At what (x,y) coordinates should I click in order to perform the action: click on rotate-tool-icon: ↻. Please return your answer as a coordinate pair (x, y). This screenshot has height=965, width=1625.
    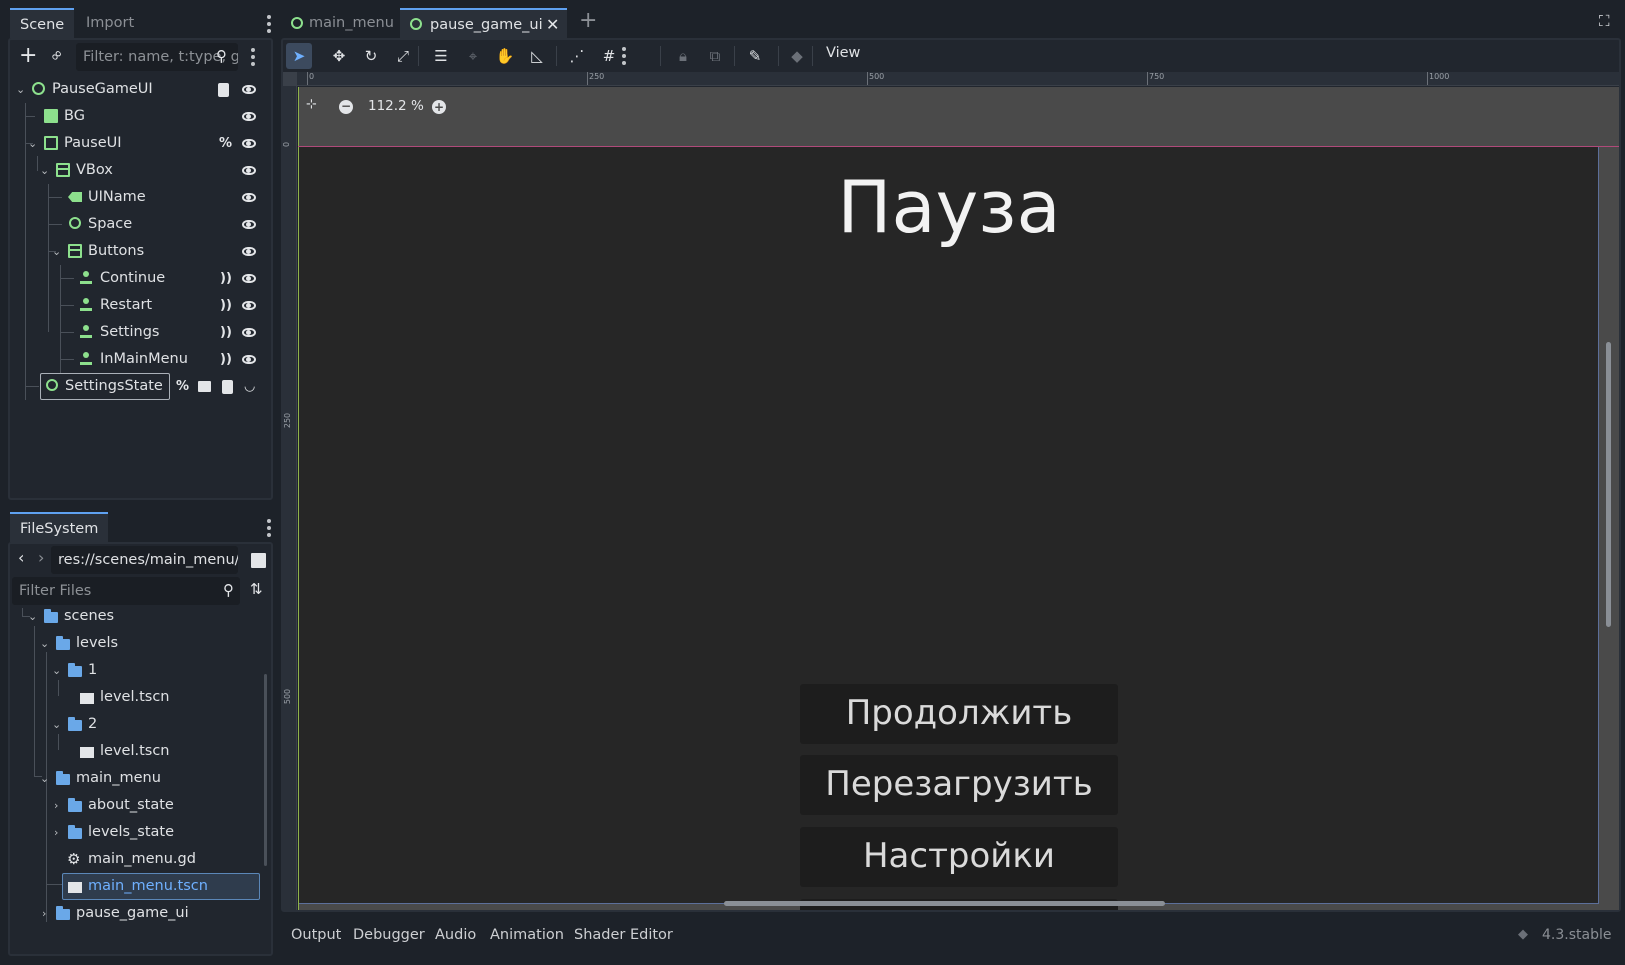
    Looking at the image, I should click on (371, 56).